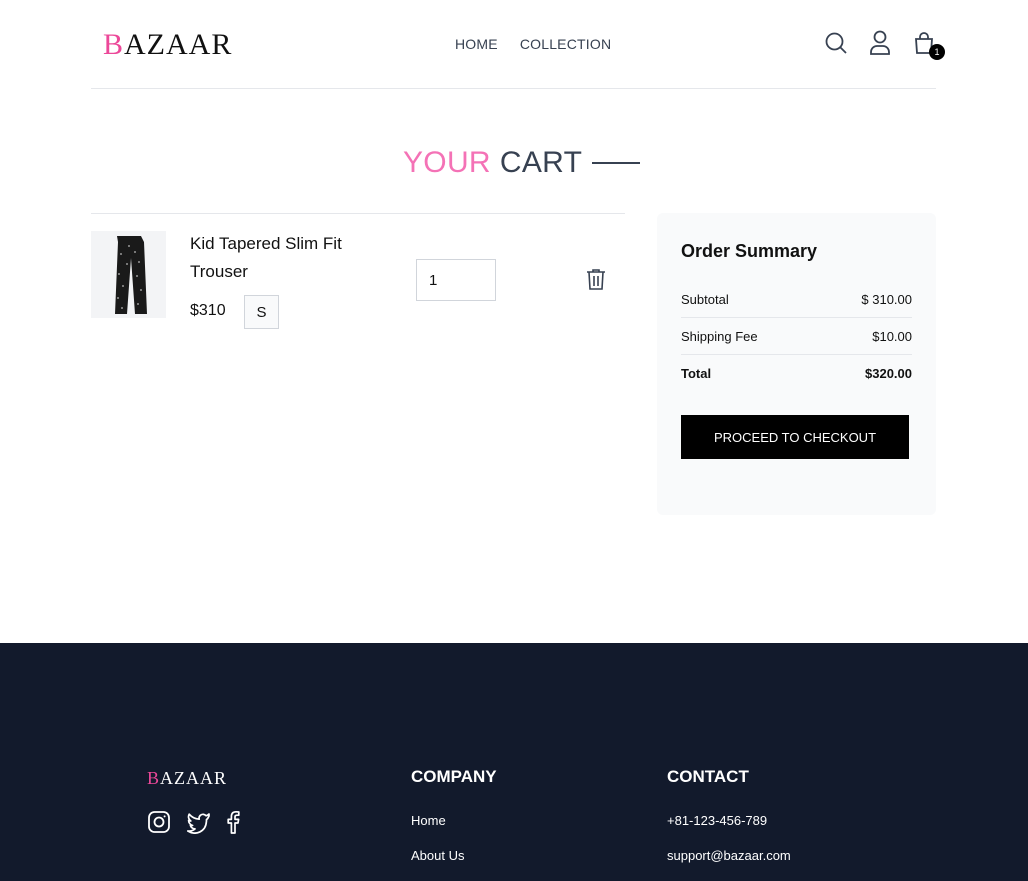 This screenshot has height=881, width=1028. Describe the element at coordinates (719, 336) in the screenshot. I see `shipping-label: Shipping Fee` at that location.